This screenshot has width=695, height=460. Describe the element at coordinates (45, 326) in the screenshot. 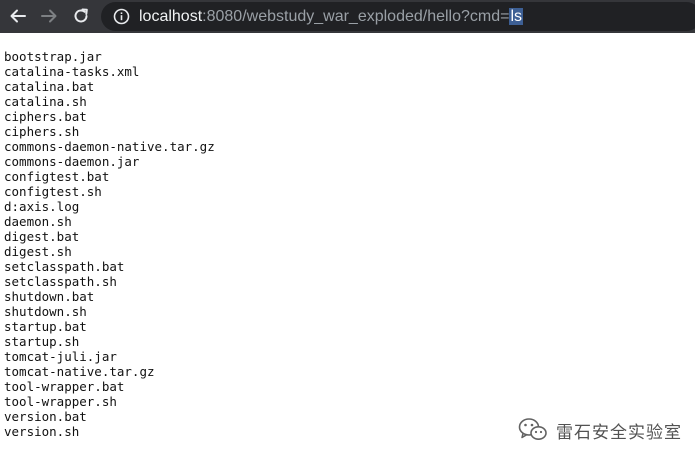

I see `file-list-item: startup.bat` at that location.